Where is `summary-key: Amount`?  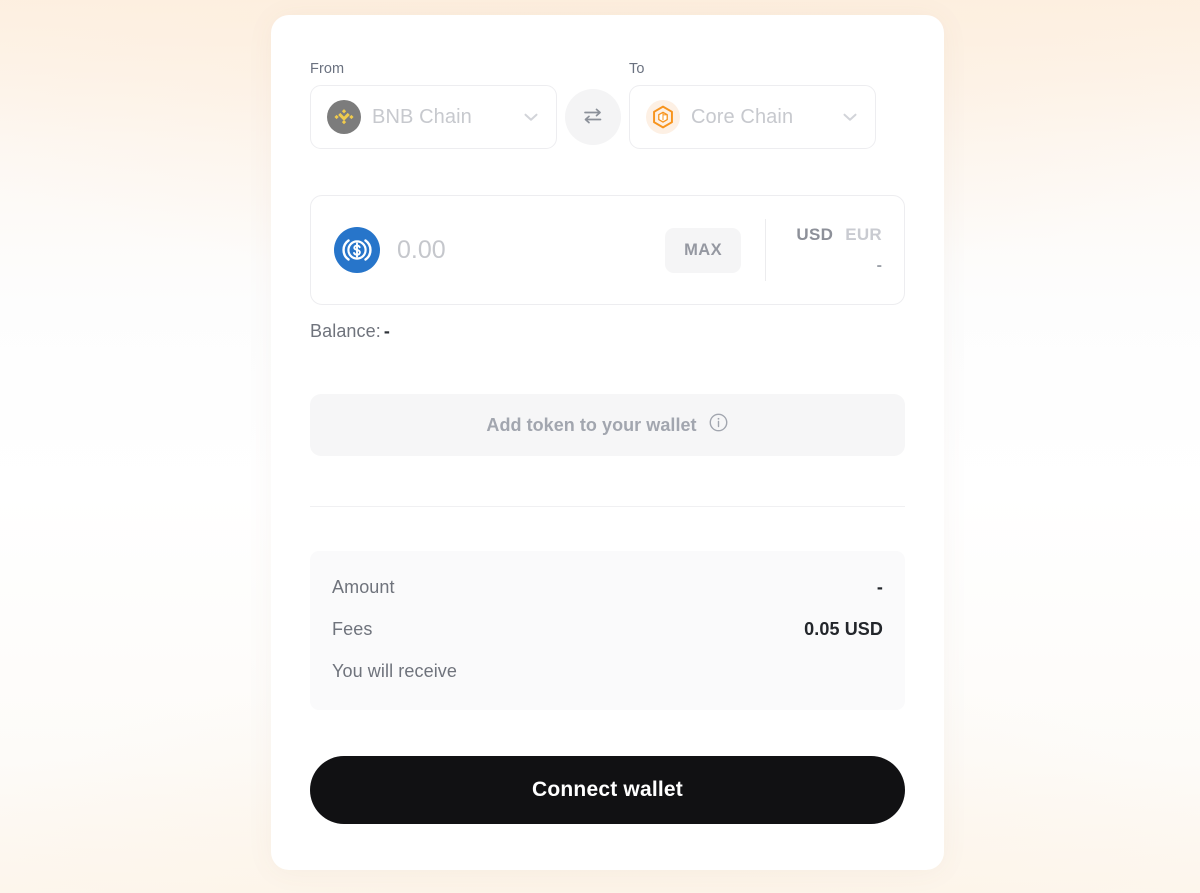 summary-key: Amount is located at coordinates (363, 587).